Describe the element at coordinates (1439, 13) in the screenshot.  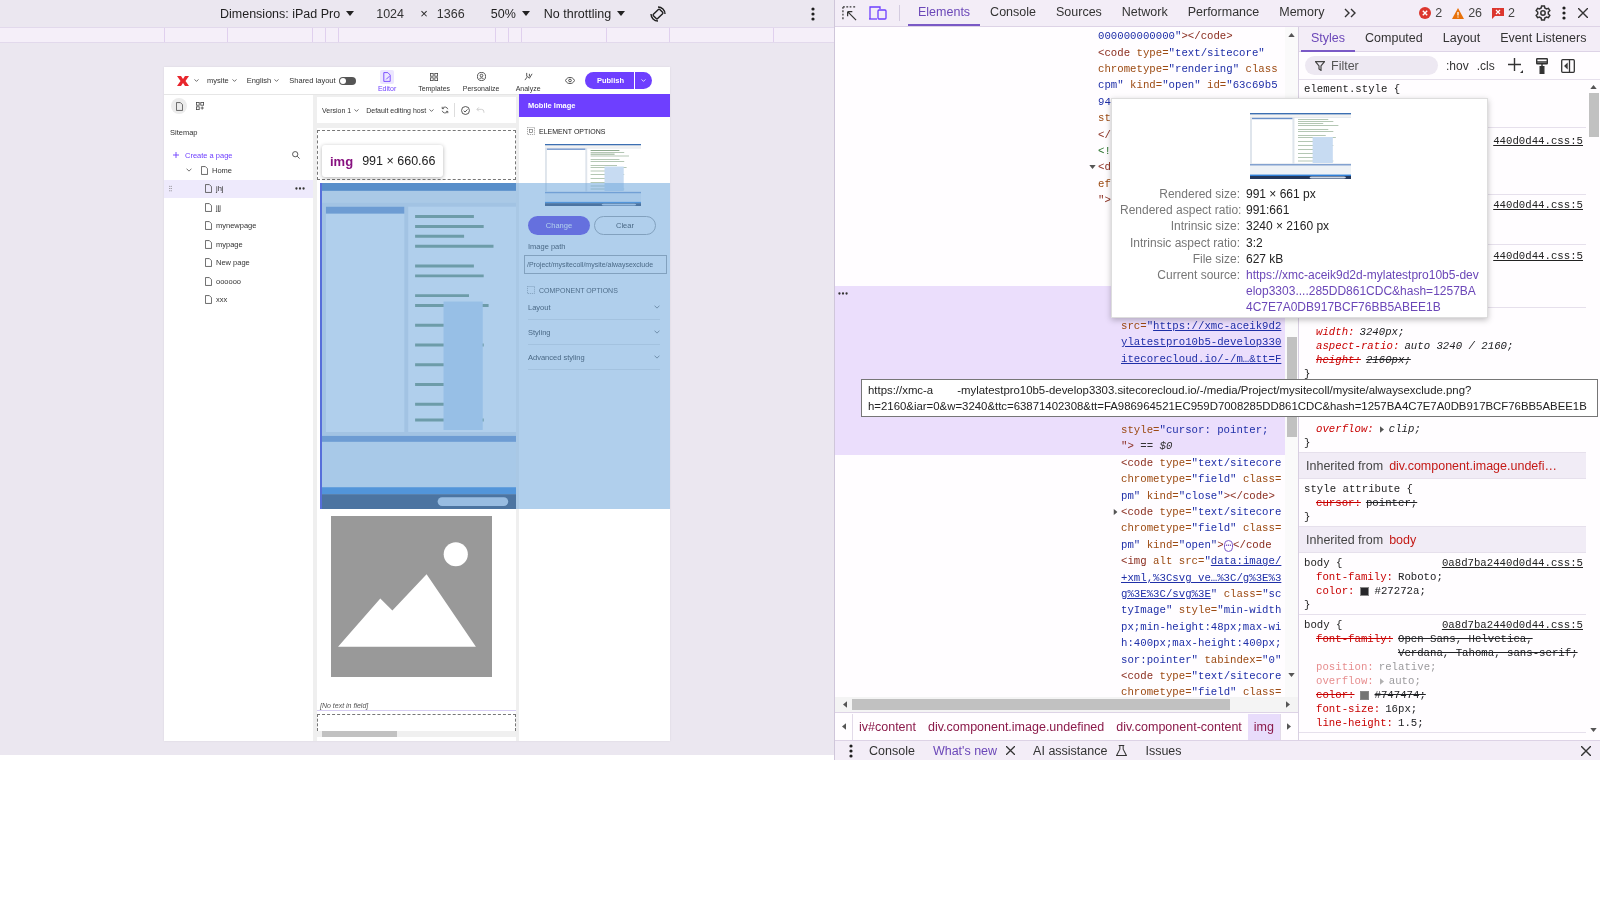
I see `error-count: 2` at that location.